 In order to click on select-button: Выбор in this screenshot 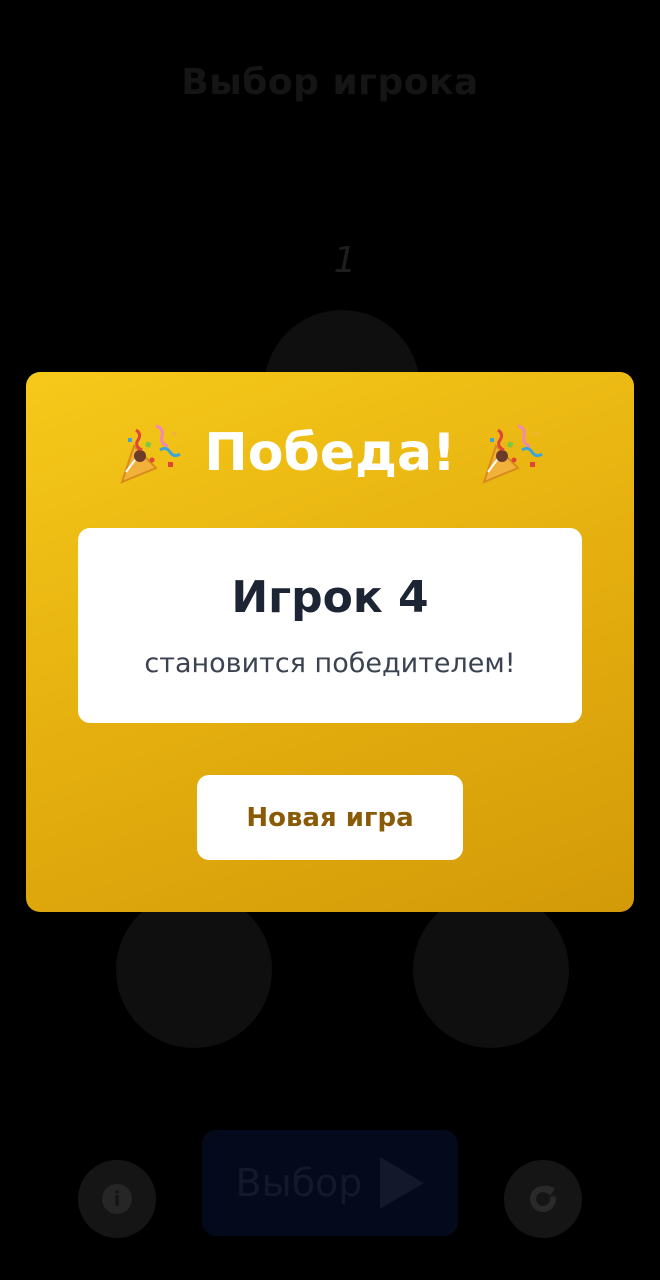, I will do `click(330, 1183)`.